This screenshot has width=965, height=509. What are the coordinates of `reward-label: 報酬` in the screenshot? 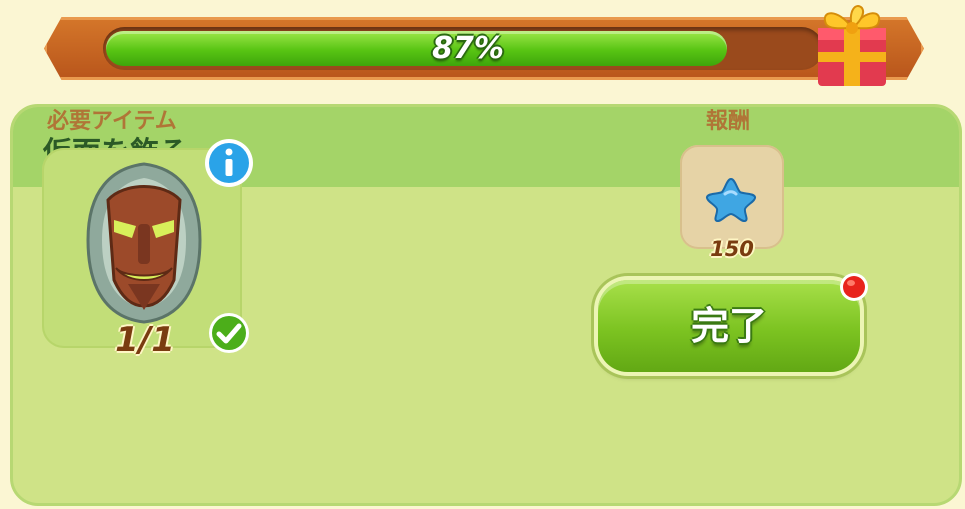 It's located at (728, 121).